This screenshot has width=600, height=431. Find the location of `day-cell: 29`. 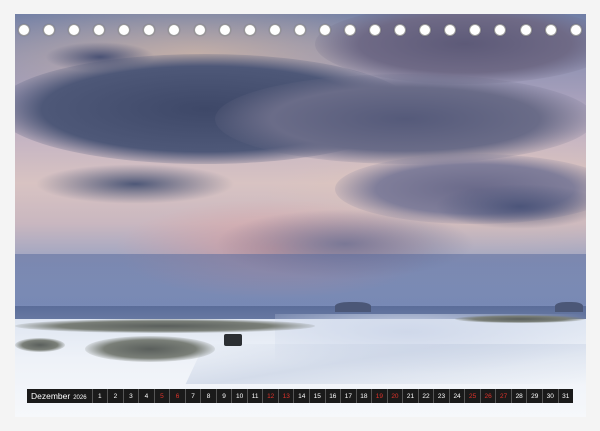

day-cell: 29 is located at coordinates (534, 396).